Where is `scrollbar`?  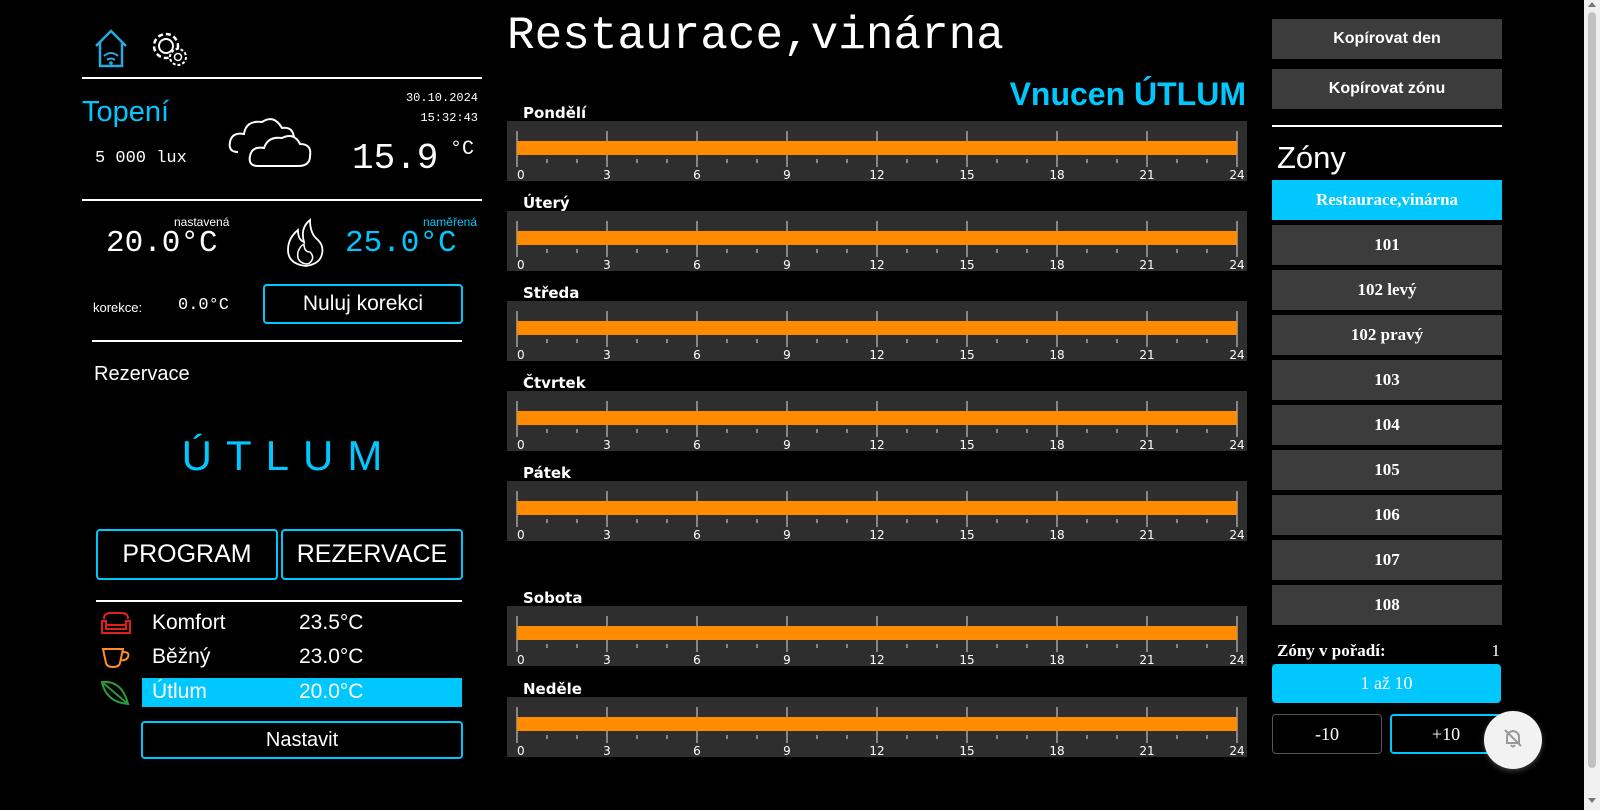 scrollbar is located at coordinates (1592, 405).